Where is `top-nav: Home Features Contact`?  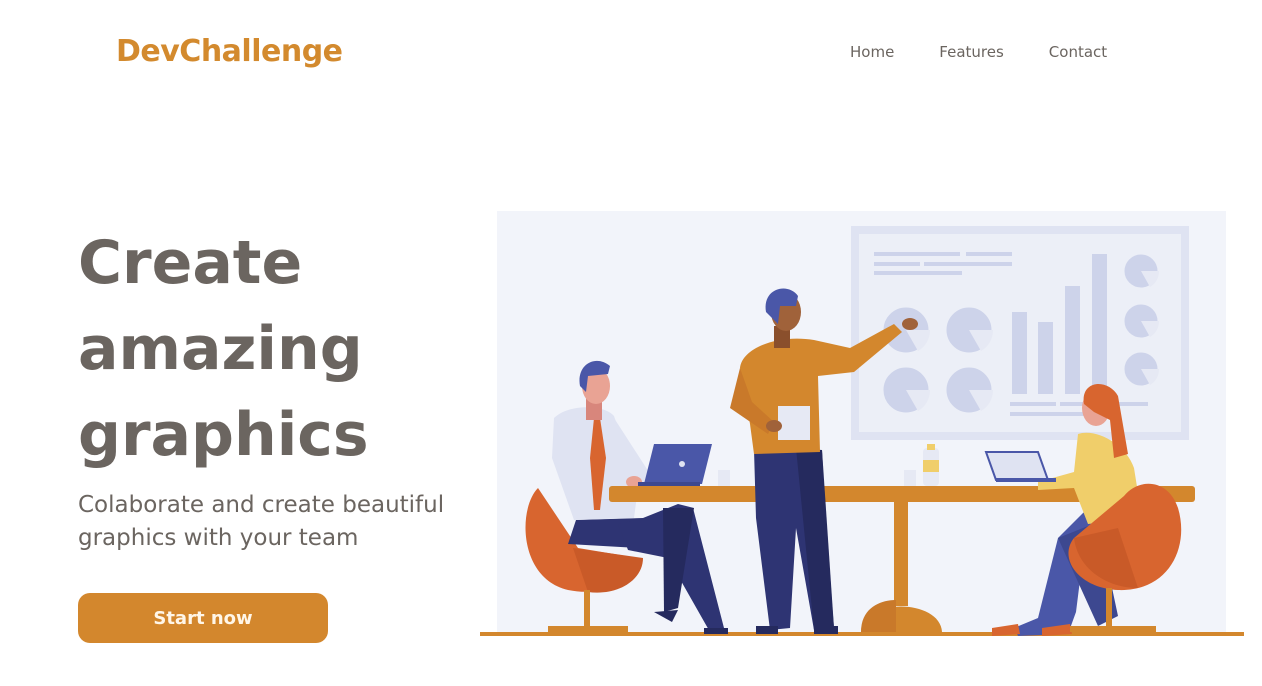
top-nav: Home Features Contact is located at coordinates (1001, 52).